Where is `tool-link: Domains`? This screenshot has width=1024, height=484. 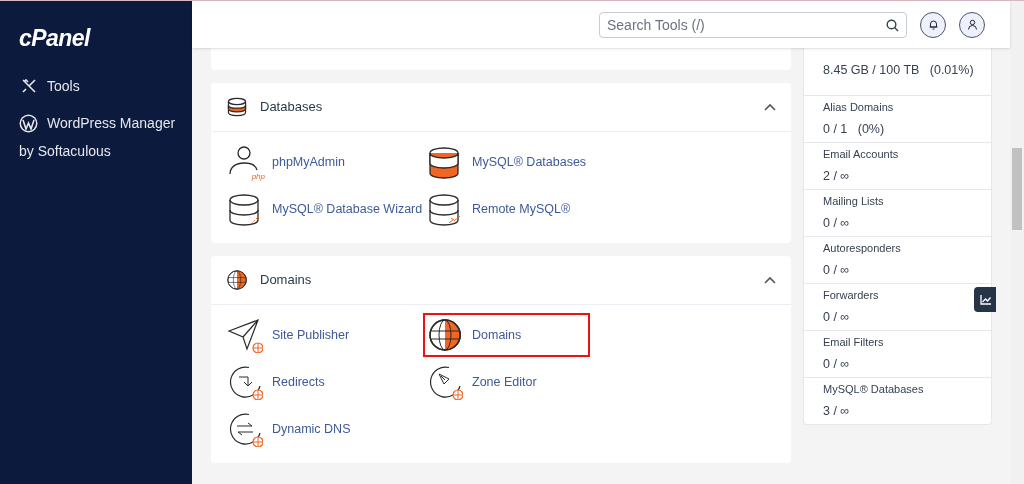 tool-link: Domains is located at coordinates (506, 335).